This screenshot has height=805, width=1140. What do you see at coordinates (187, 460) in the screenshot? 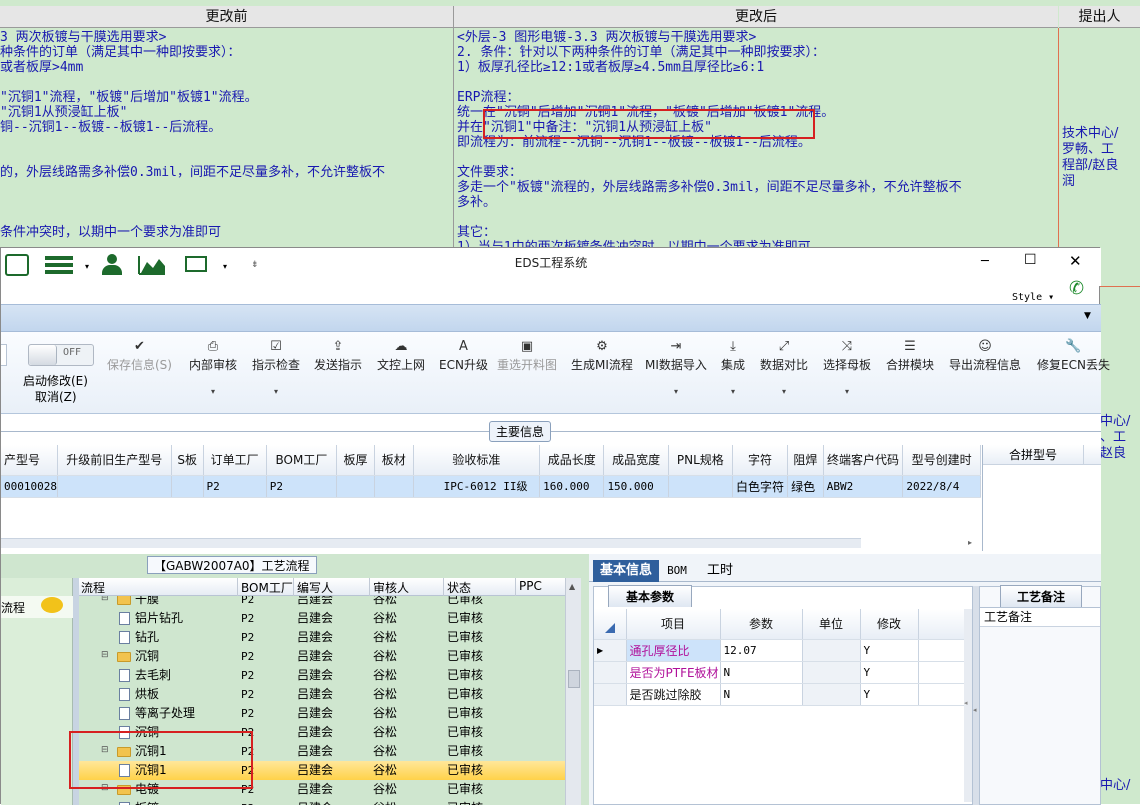
I see `column-header: S板` at bounding box center [187, 460].